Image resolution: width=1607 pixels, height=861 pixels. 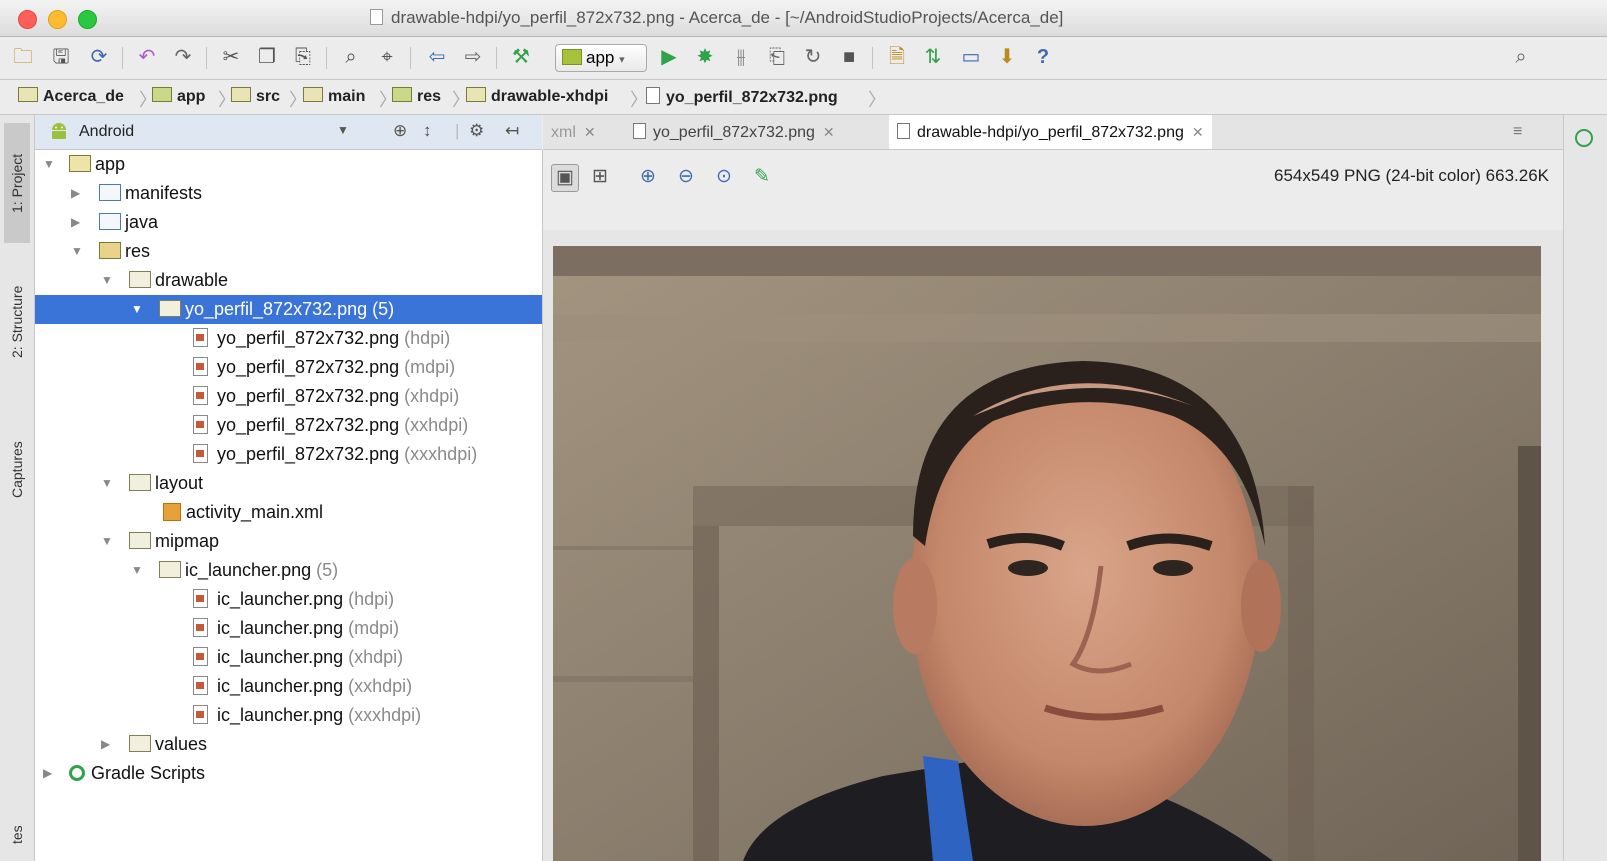 I want to click on color-picker-icon: ✎, so click(x=762, y=177).